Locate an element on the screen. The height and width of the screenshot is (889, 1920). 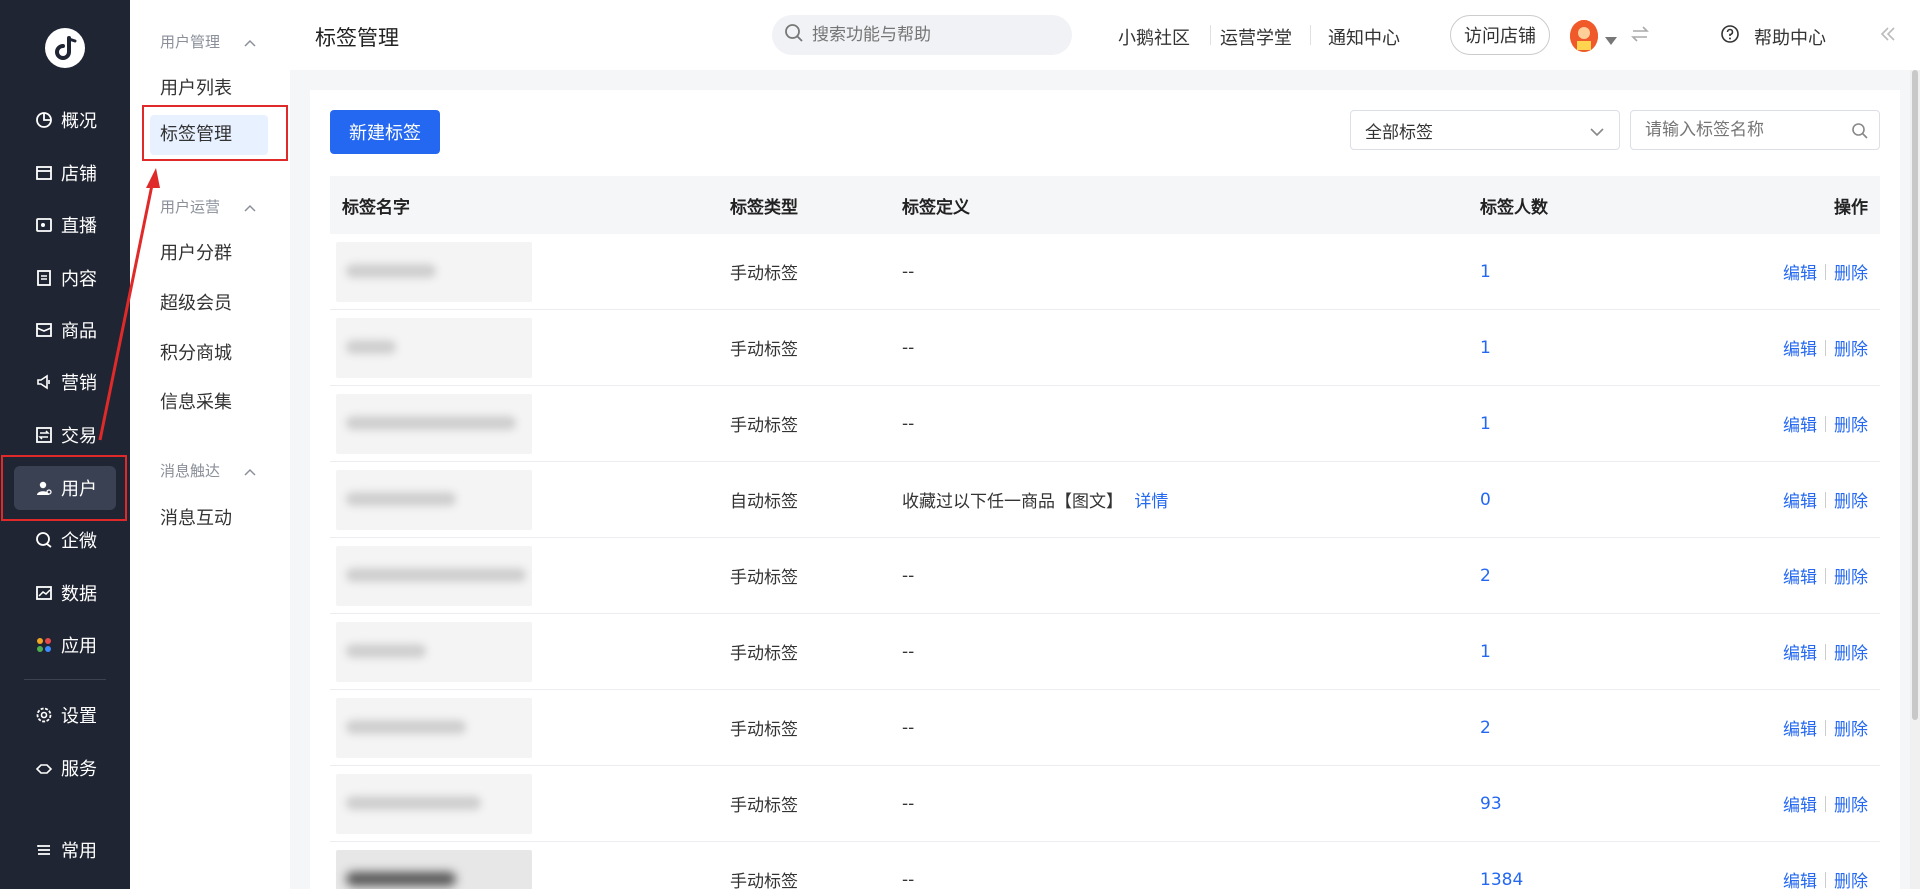
table-row: 手动标签 -- 2 编辑 删除 is located at coordinates (1105, 728).